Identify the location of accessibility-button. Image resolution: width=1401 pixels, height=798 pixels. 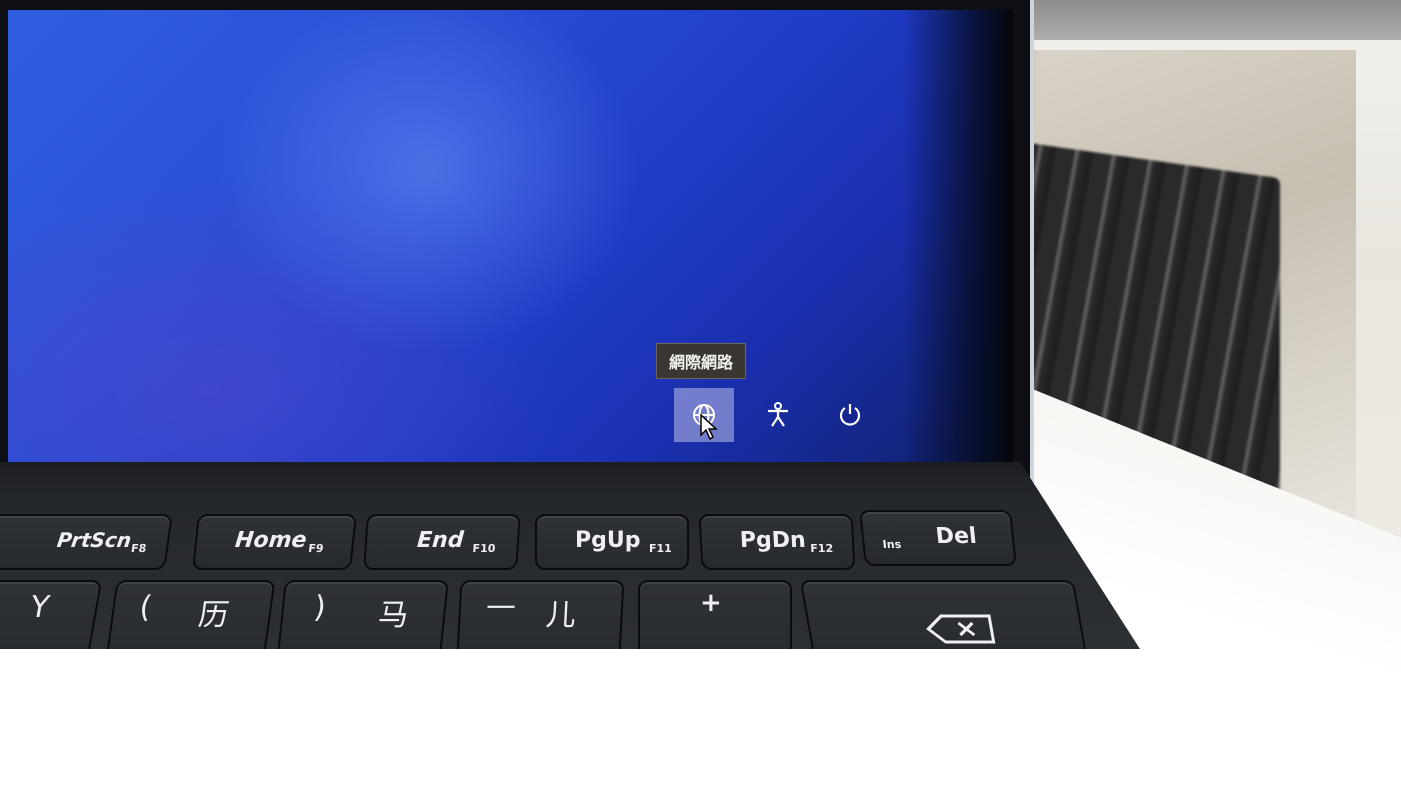
(778, 415).